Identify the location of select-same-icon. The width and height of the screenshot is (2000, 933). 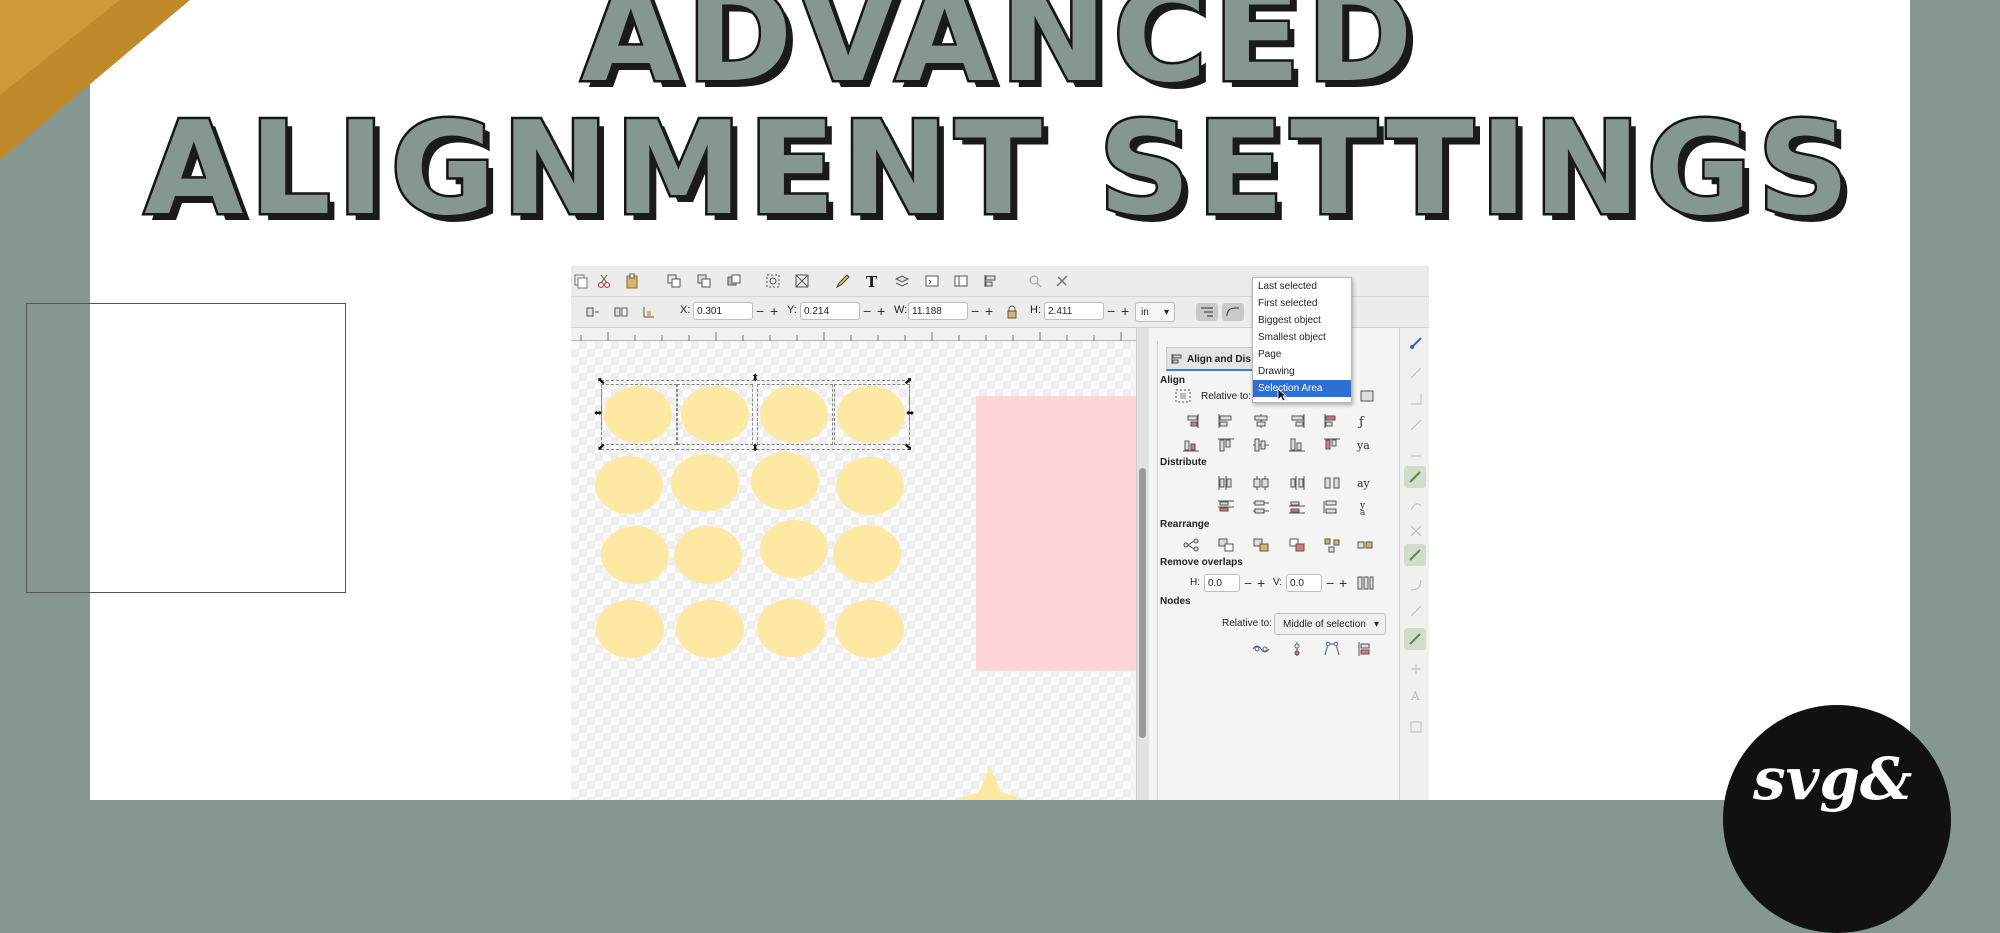
(593, 312).